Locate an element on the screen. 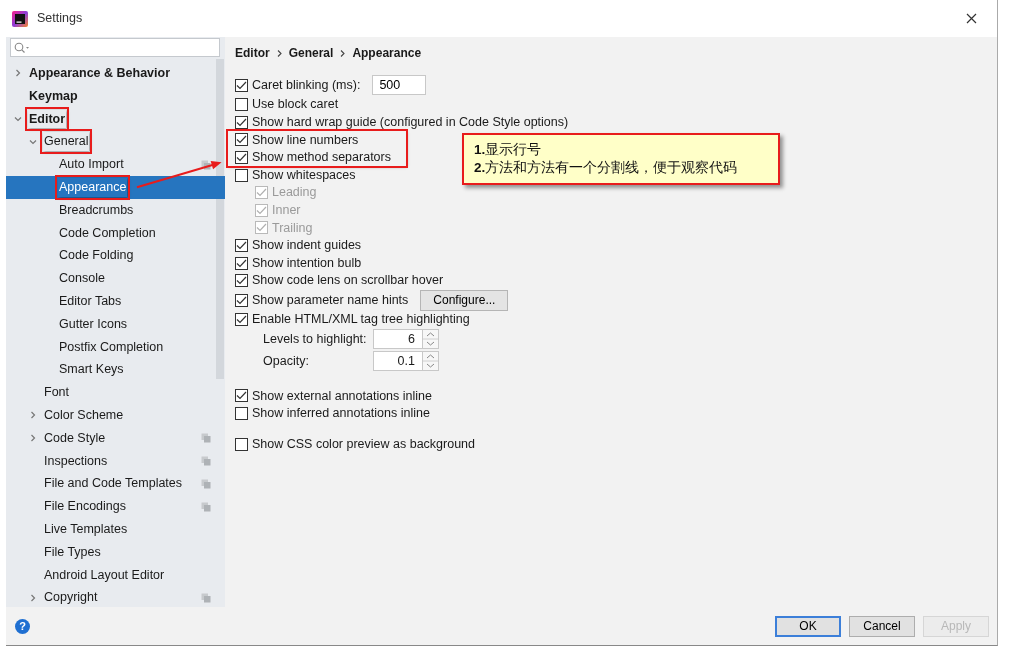 The height and width of the screenshot is (653, 1012). tree-item: Smart Keys is located at coordinates (115, 370).